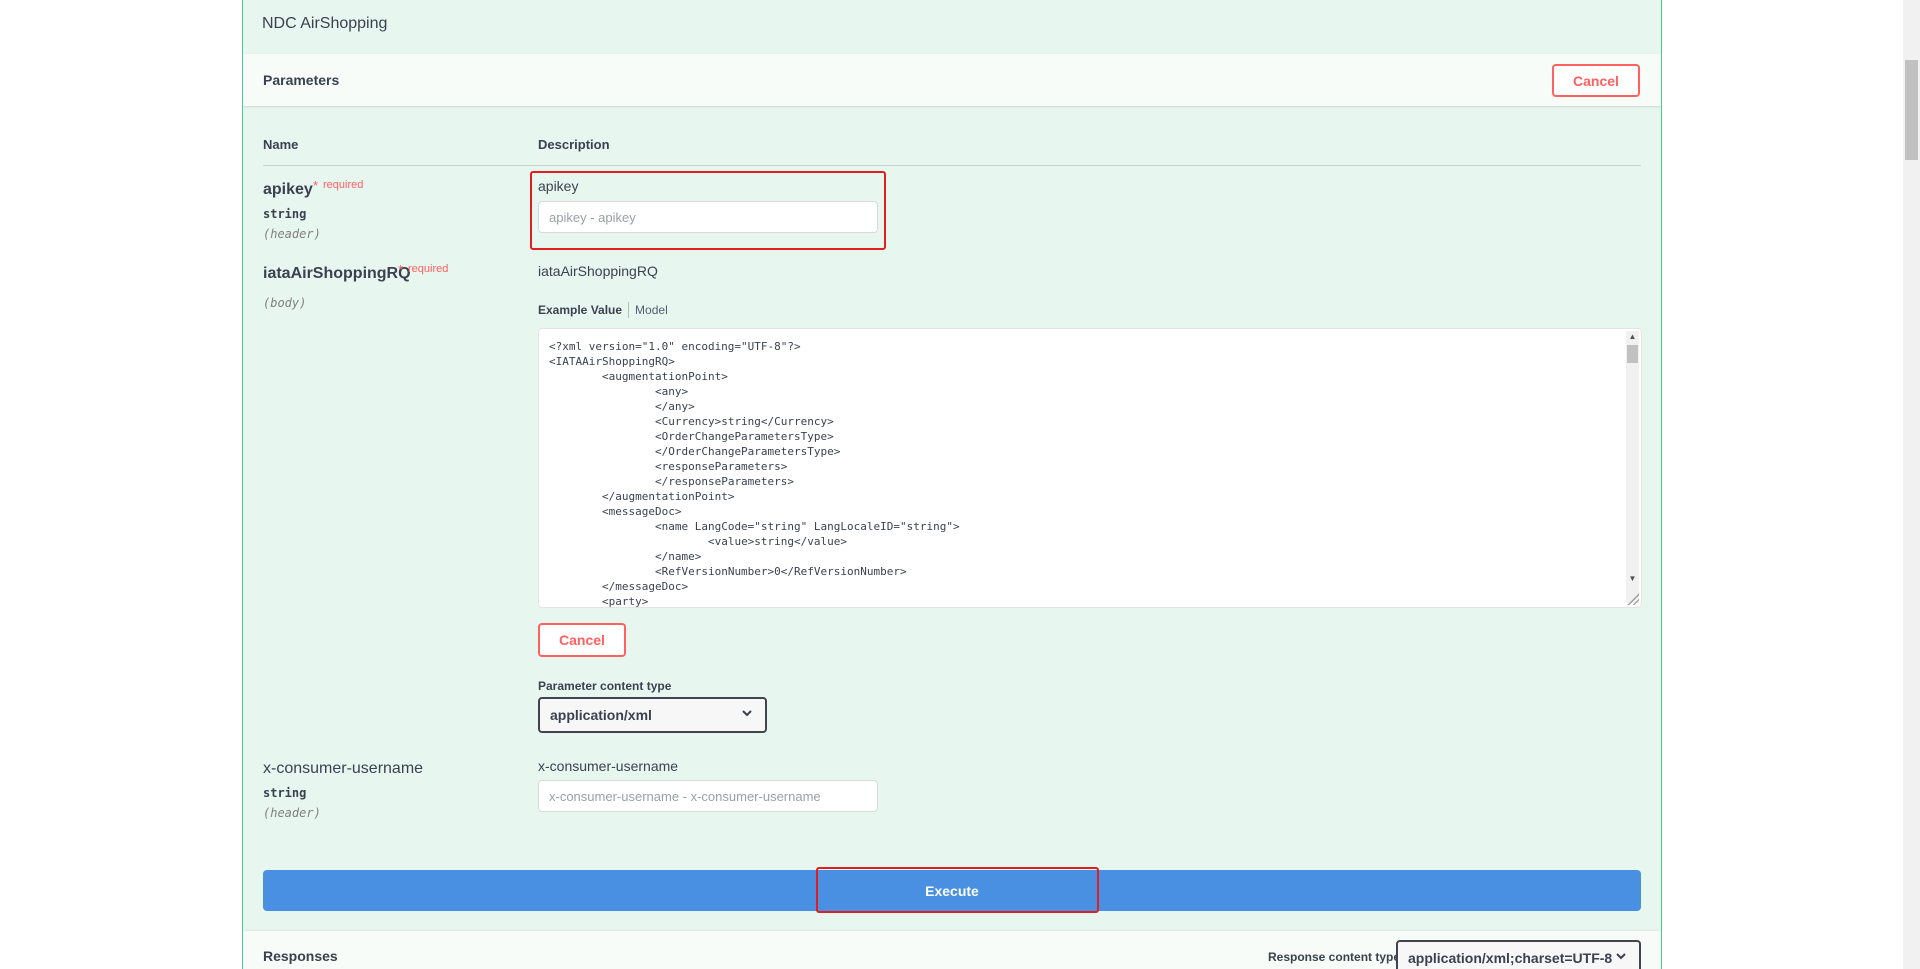  What do you see at coordinates (1632, 598) in the screenshot?
I see `resize-grip-icon` at bounding box center [1632, 598].